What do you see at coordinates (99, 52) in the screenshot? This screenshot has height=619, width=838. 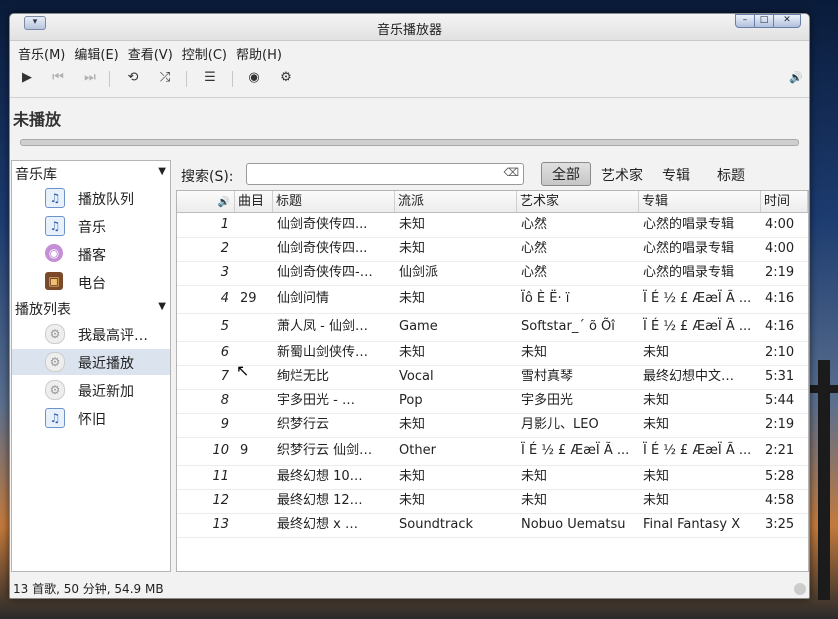 I see `menu-edit: 编辑(E)` at bounding box center [99, 52].